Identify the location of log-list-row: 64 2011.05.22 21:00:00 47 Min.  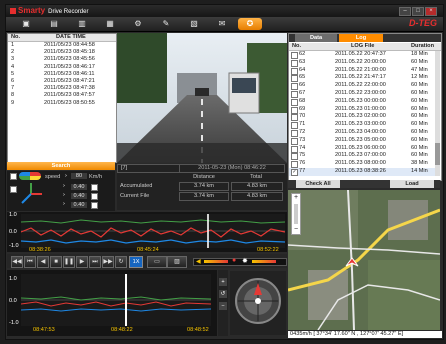
(362, 71).